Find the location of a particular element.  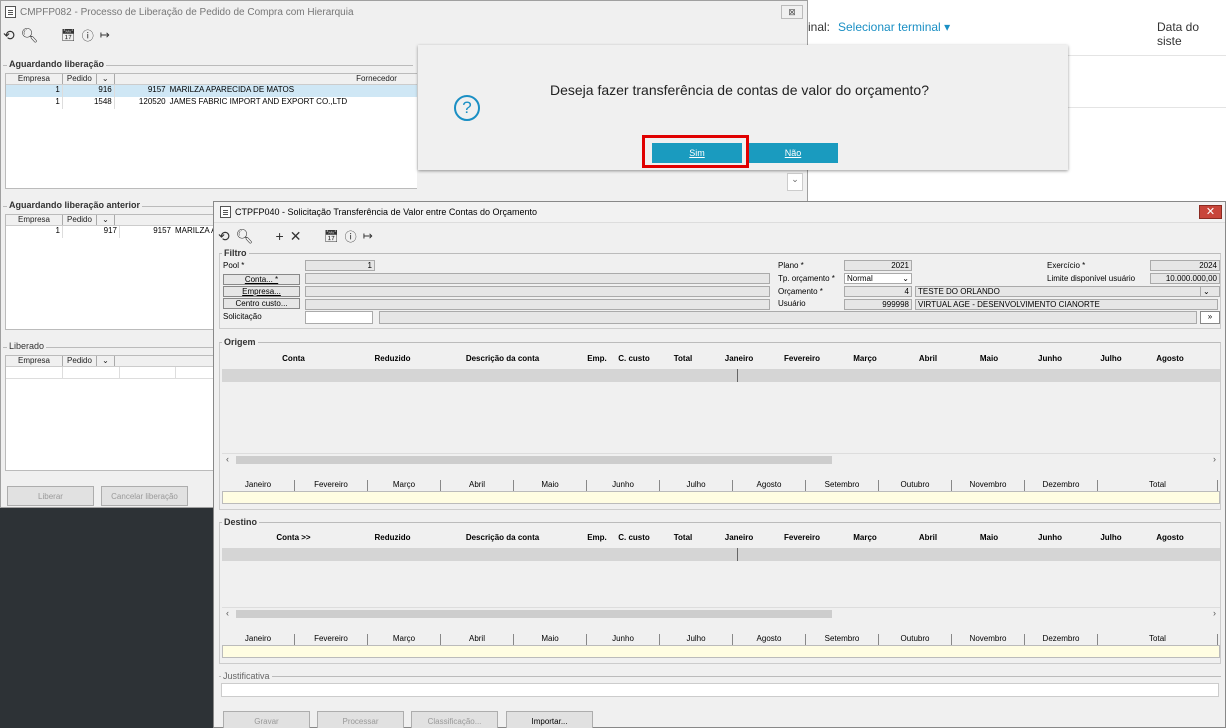

col-fornecedor: Fornecedor is located at coordinates (266, 79).